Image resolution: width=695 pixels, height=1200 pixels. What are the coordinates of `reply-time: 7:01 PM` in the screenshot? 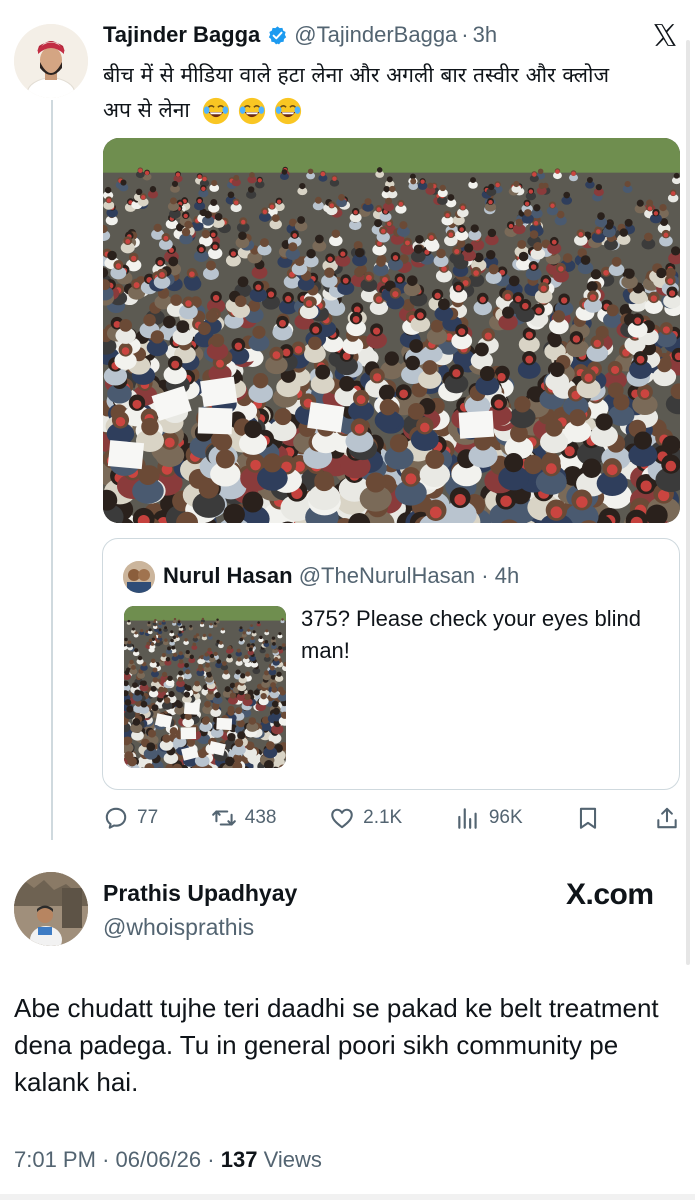 It's located at (55, 1159).